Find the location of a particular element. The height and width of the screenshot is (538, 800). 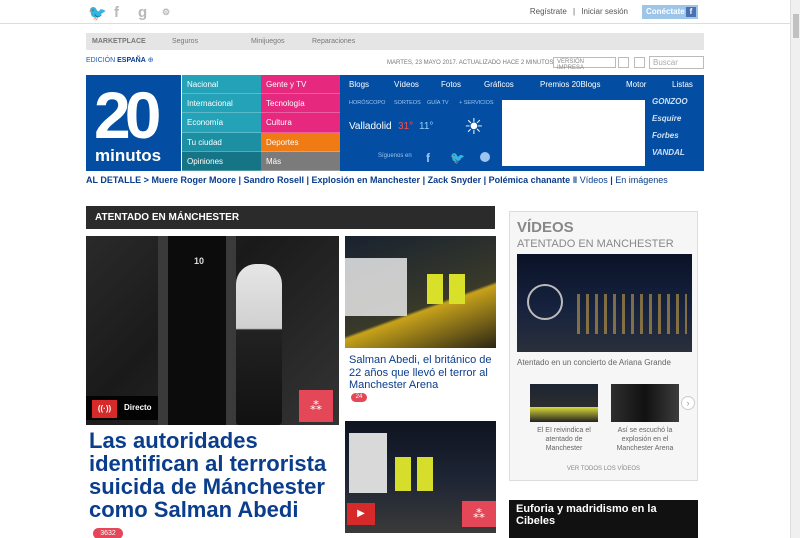

weather-min: 11° is located at coordinates (426, 126).